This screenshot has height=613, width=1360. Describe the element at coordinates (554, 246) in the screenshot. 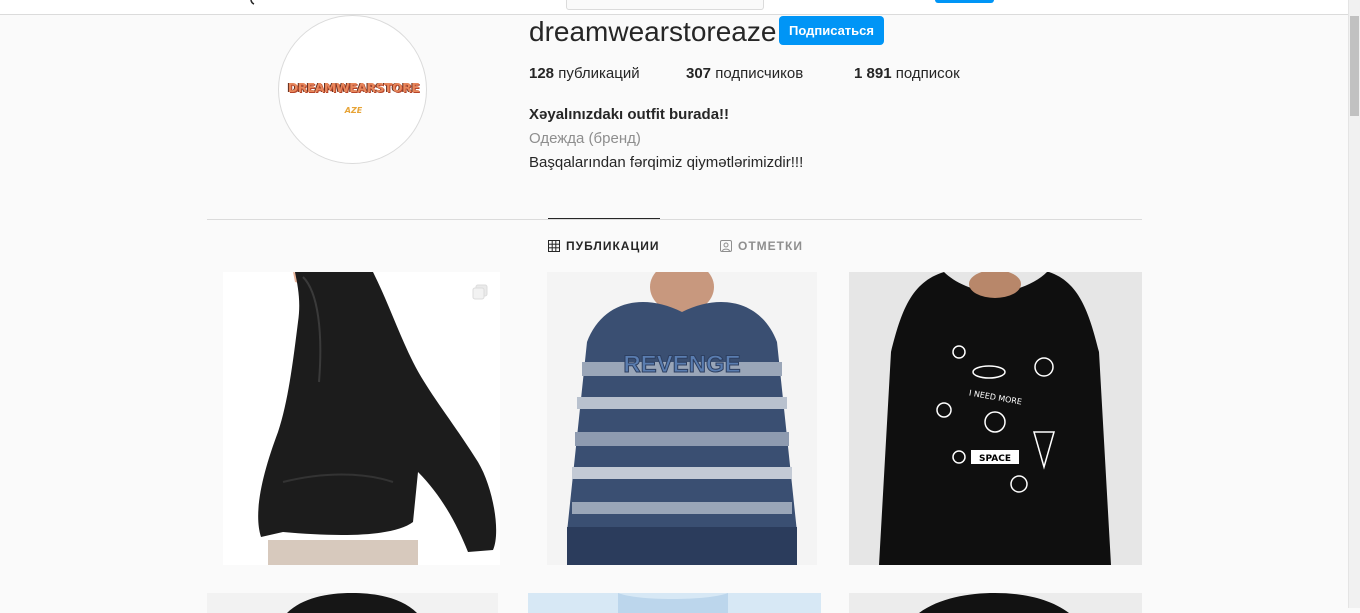

I see `grid-icon` at that location.